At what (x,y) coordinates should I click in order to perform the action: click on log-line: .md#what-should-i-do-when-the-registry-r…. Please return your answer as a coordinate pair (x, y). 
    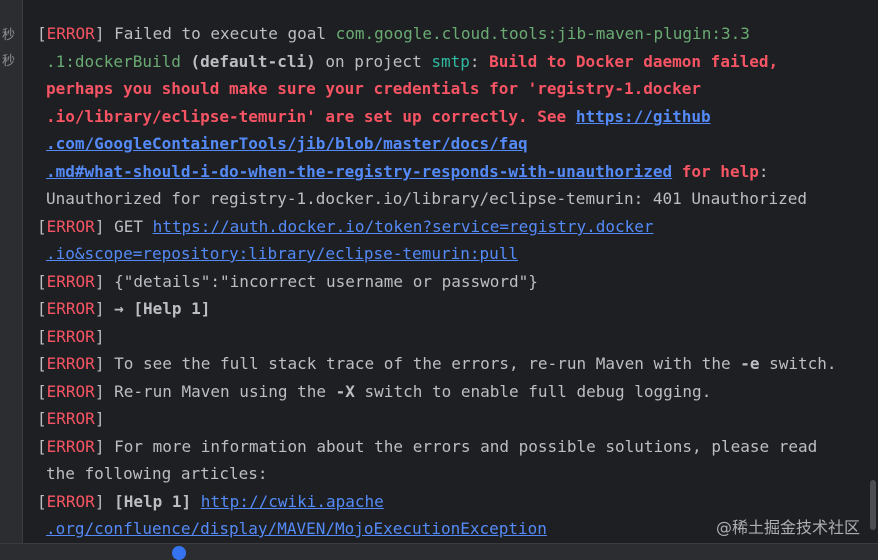
    Looking at the image, I should click on (407, 171).